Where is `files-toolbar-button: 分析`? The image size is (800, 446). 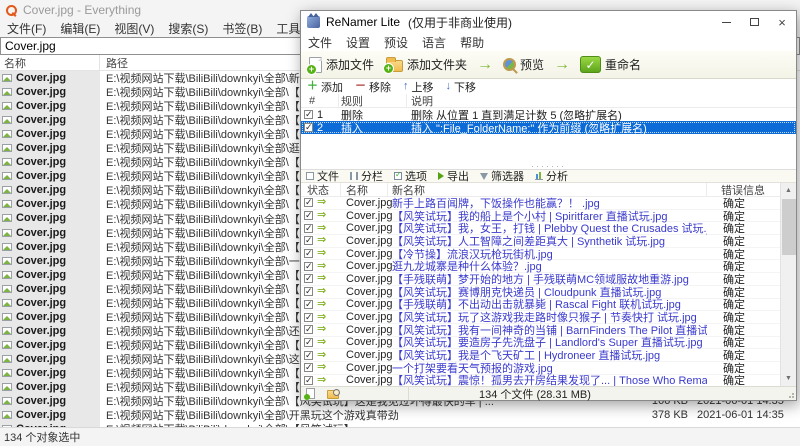
files-toolbar-button: 分析 is located at coordinates (551, 176).